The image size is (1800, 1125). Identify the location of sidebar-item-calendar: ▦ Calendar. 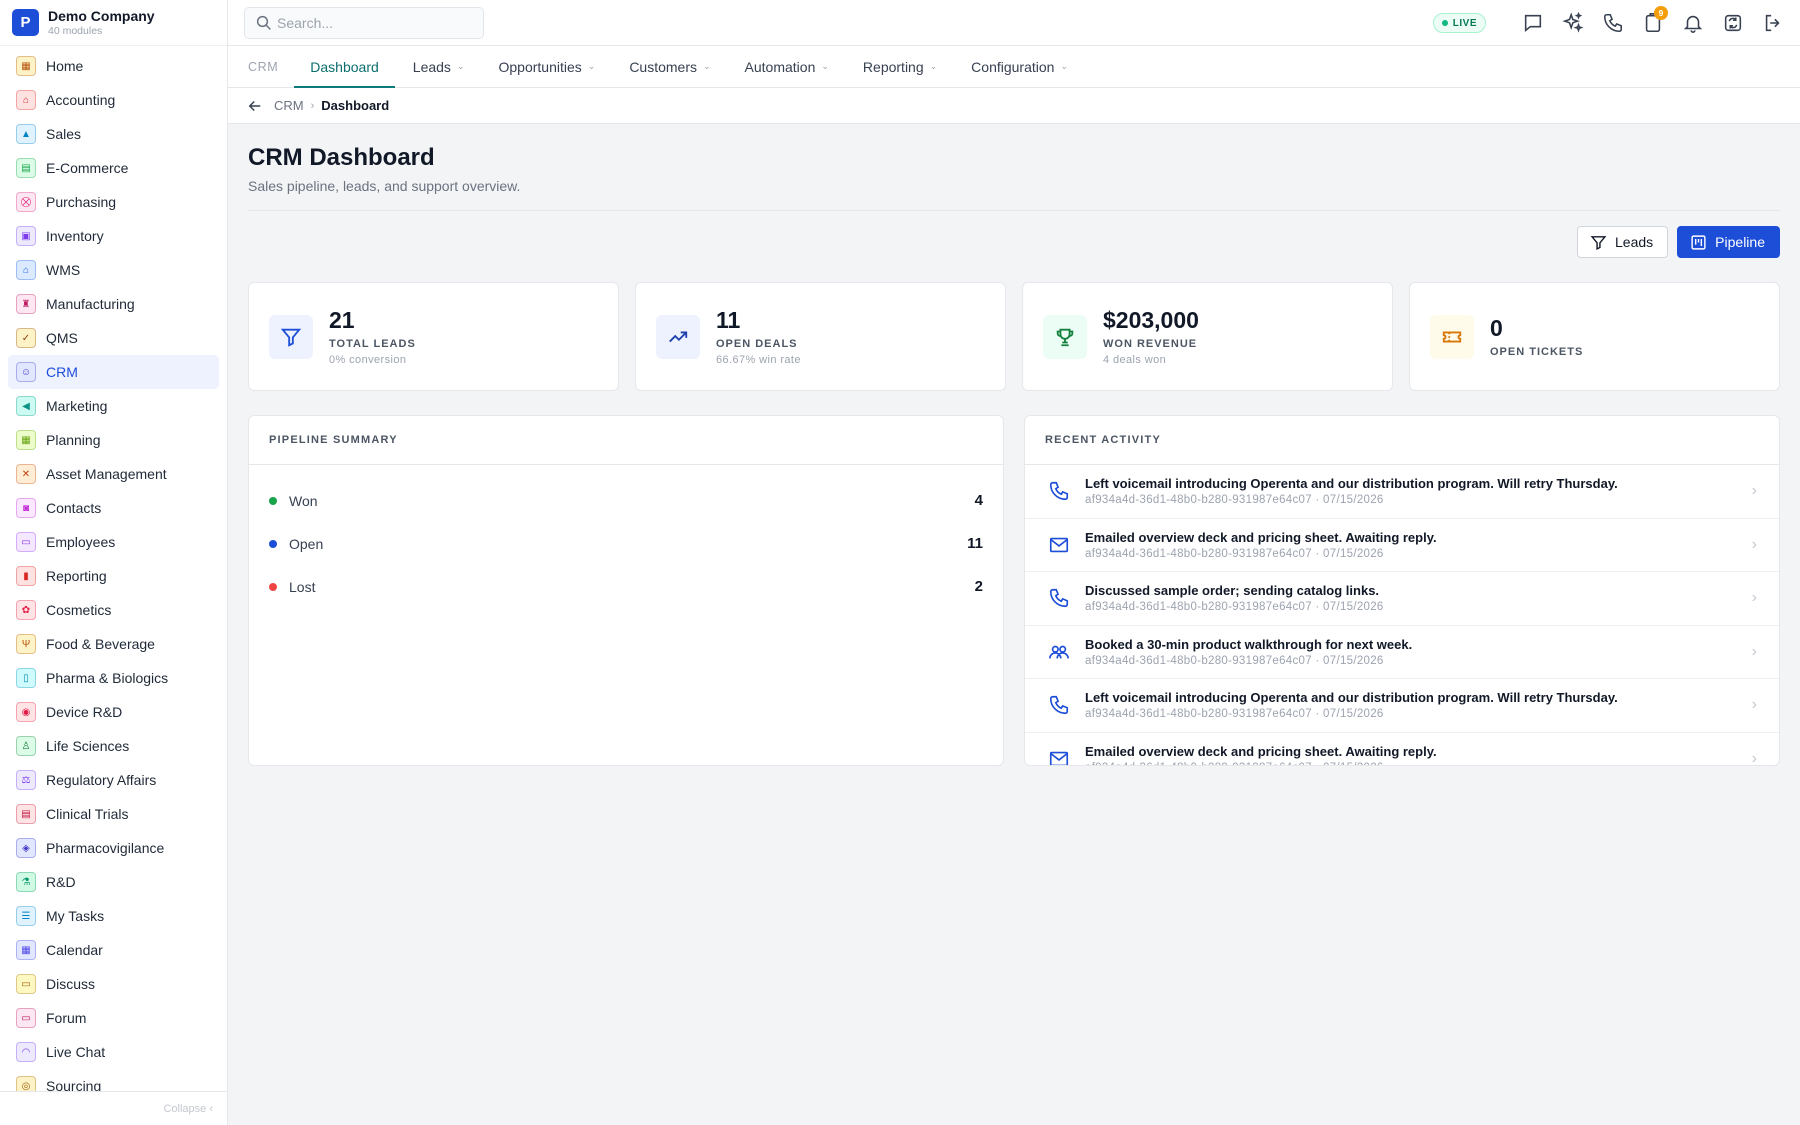
(113, 950).